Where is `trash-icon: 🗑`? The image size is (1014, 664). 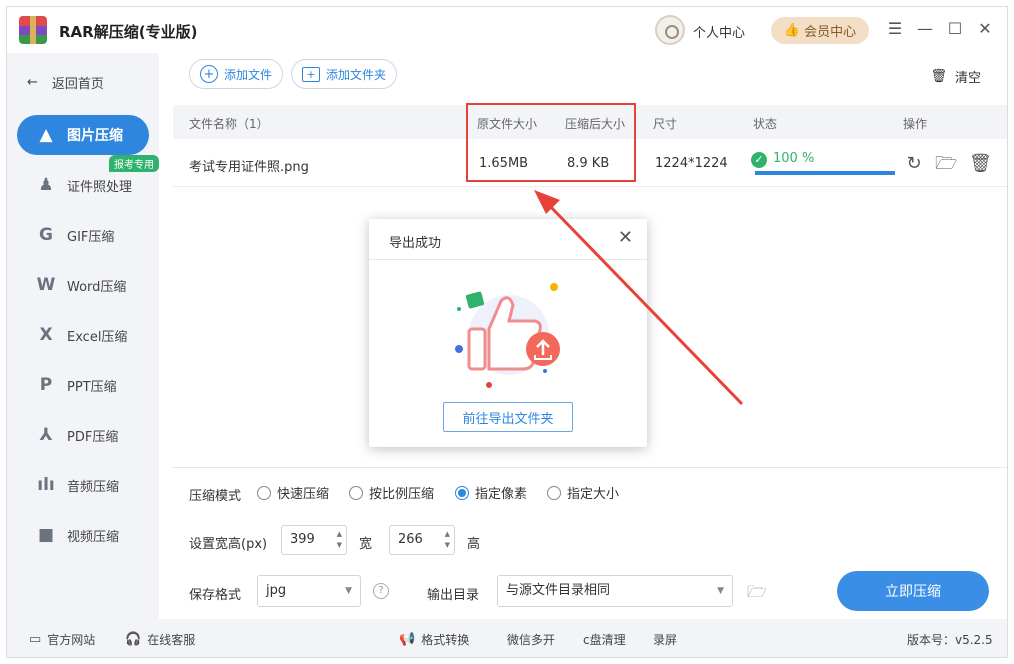
trash-icon: 🗑 is located at coordinates (938, 76).